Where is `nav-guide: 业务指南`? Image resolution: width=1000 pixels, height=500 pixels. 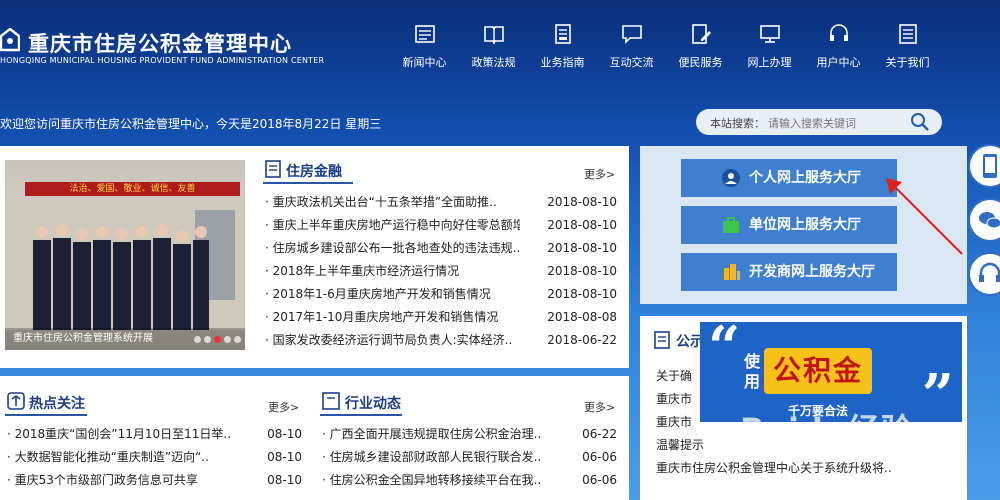
nav-guide: 业务指南 is located at coordinates (562, 46).